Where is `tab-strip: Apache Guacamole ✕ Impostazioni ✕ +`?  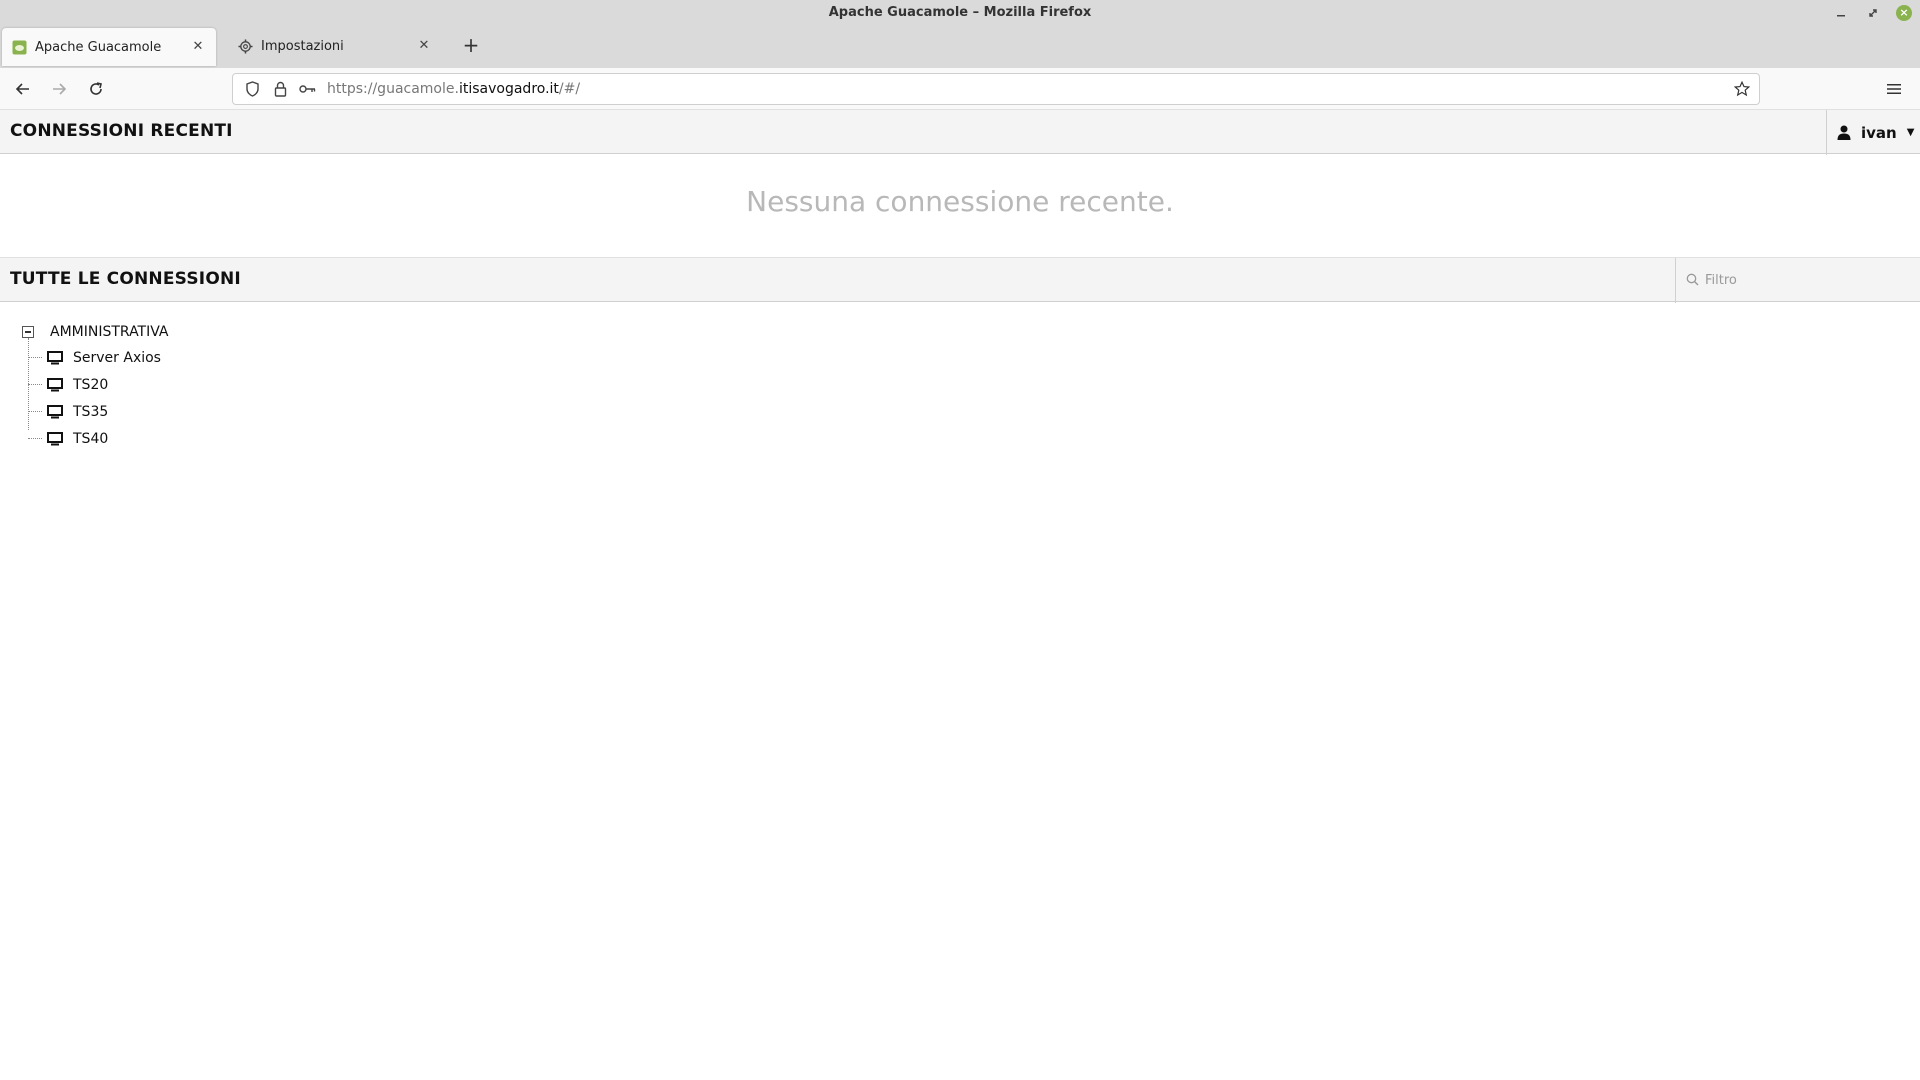
tab-strip: Apache Guacamole ✕ Impostazioni ✕ + is located at coordinates (960, 48).